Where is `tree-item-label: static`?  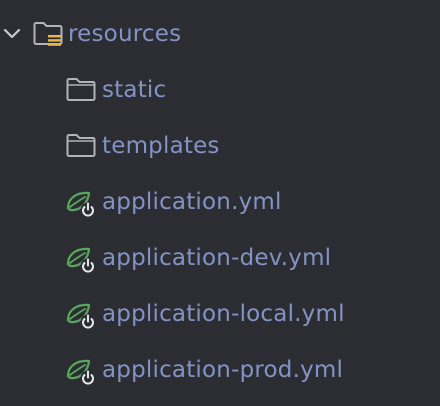
tree-item-label: static is located at coordinates (134, 90).